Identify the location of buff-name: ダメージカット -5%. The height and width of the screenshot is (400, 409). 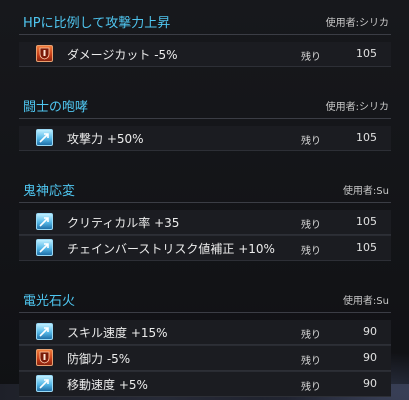
(122, 55).